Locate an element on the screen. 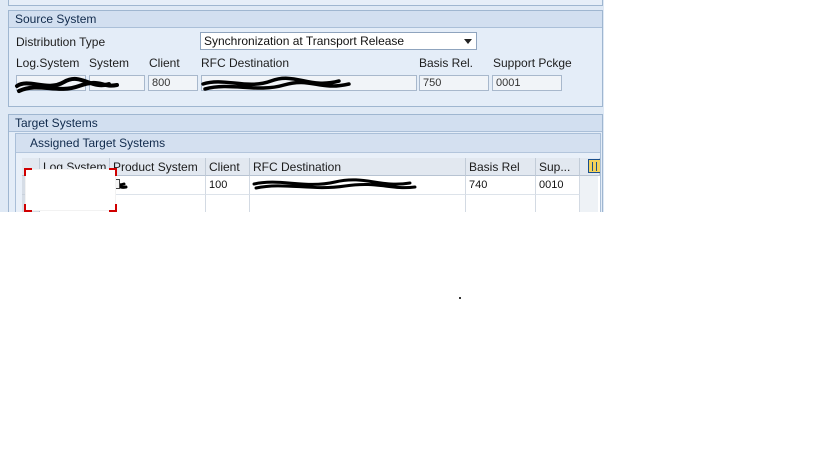 This screenshot has height=460, width=819. column-header-product-system: Product System is located at coordinates (158, 167).